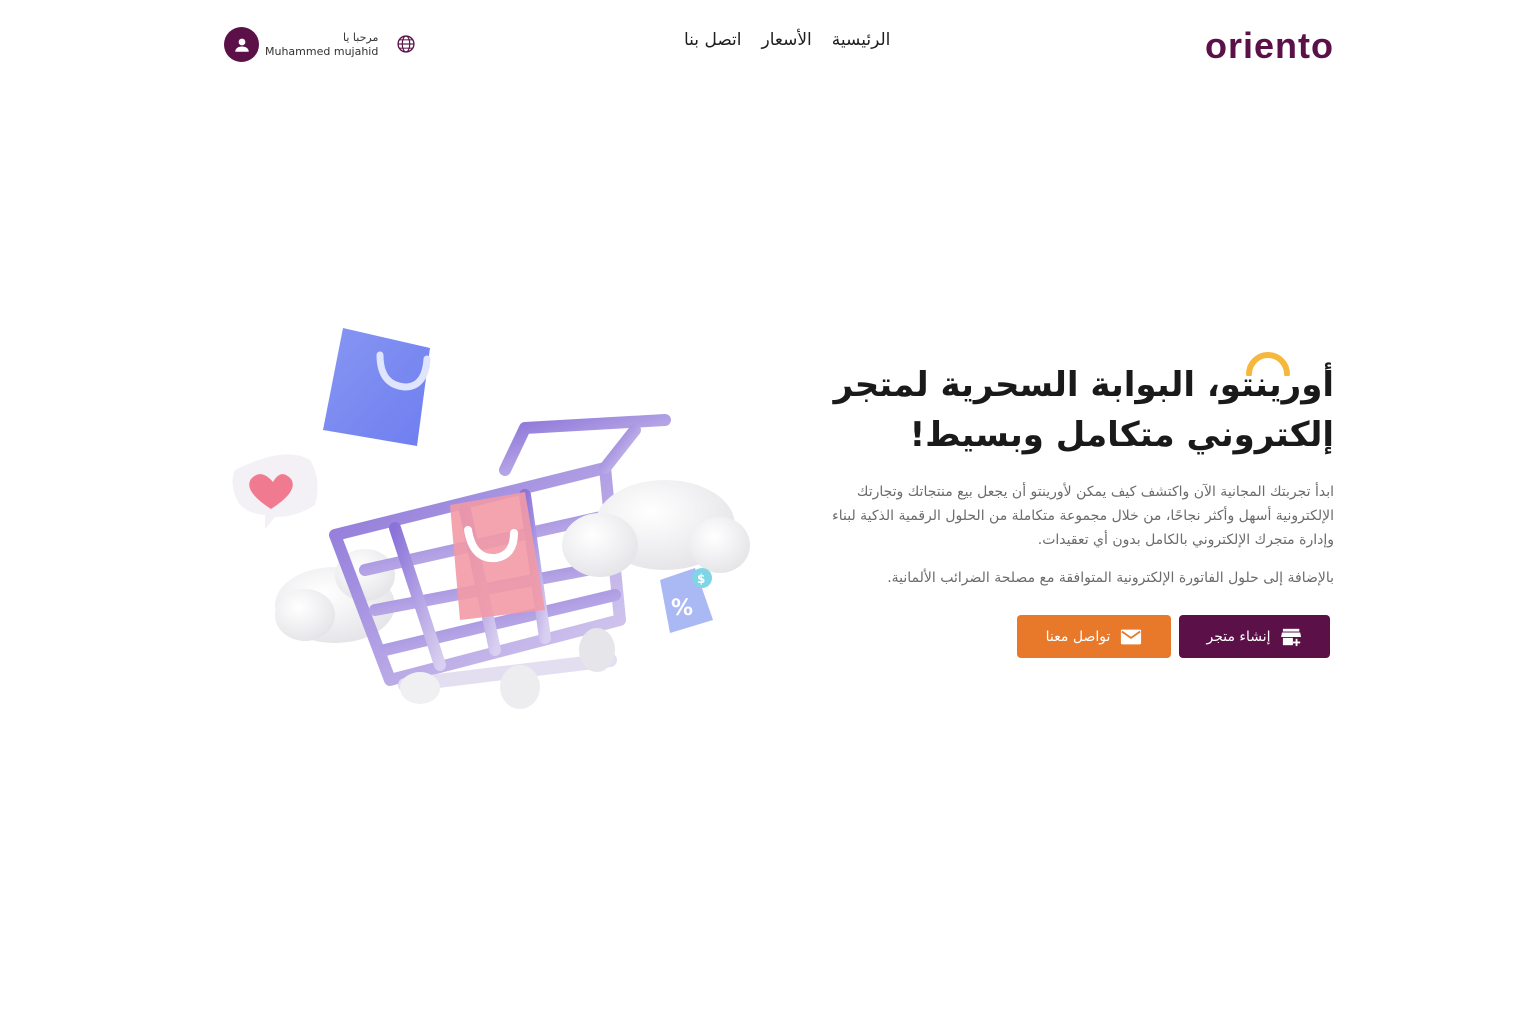 The width and height of the screenshot is (1537, 1019). I want to click on user-menu: مرحبا يا Muhammed mujahid, so click(301, 44).